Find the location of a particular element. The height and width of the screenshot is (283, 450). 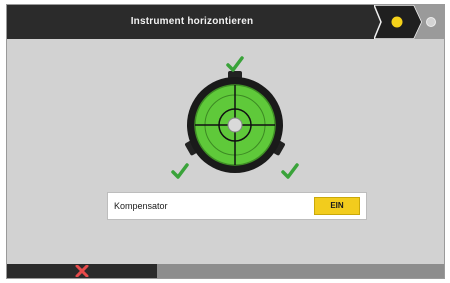

bottom-bar is located at coordinates (225, 271).